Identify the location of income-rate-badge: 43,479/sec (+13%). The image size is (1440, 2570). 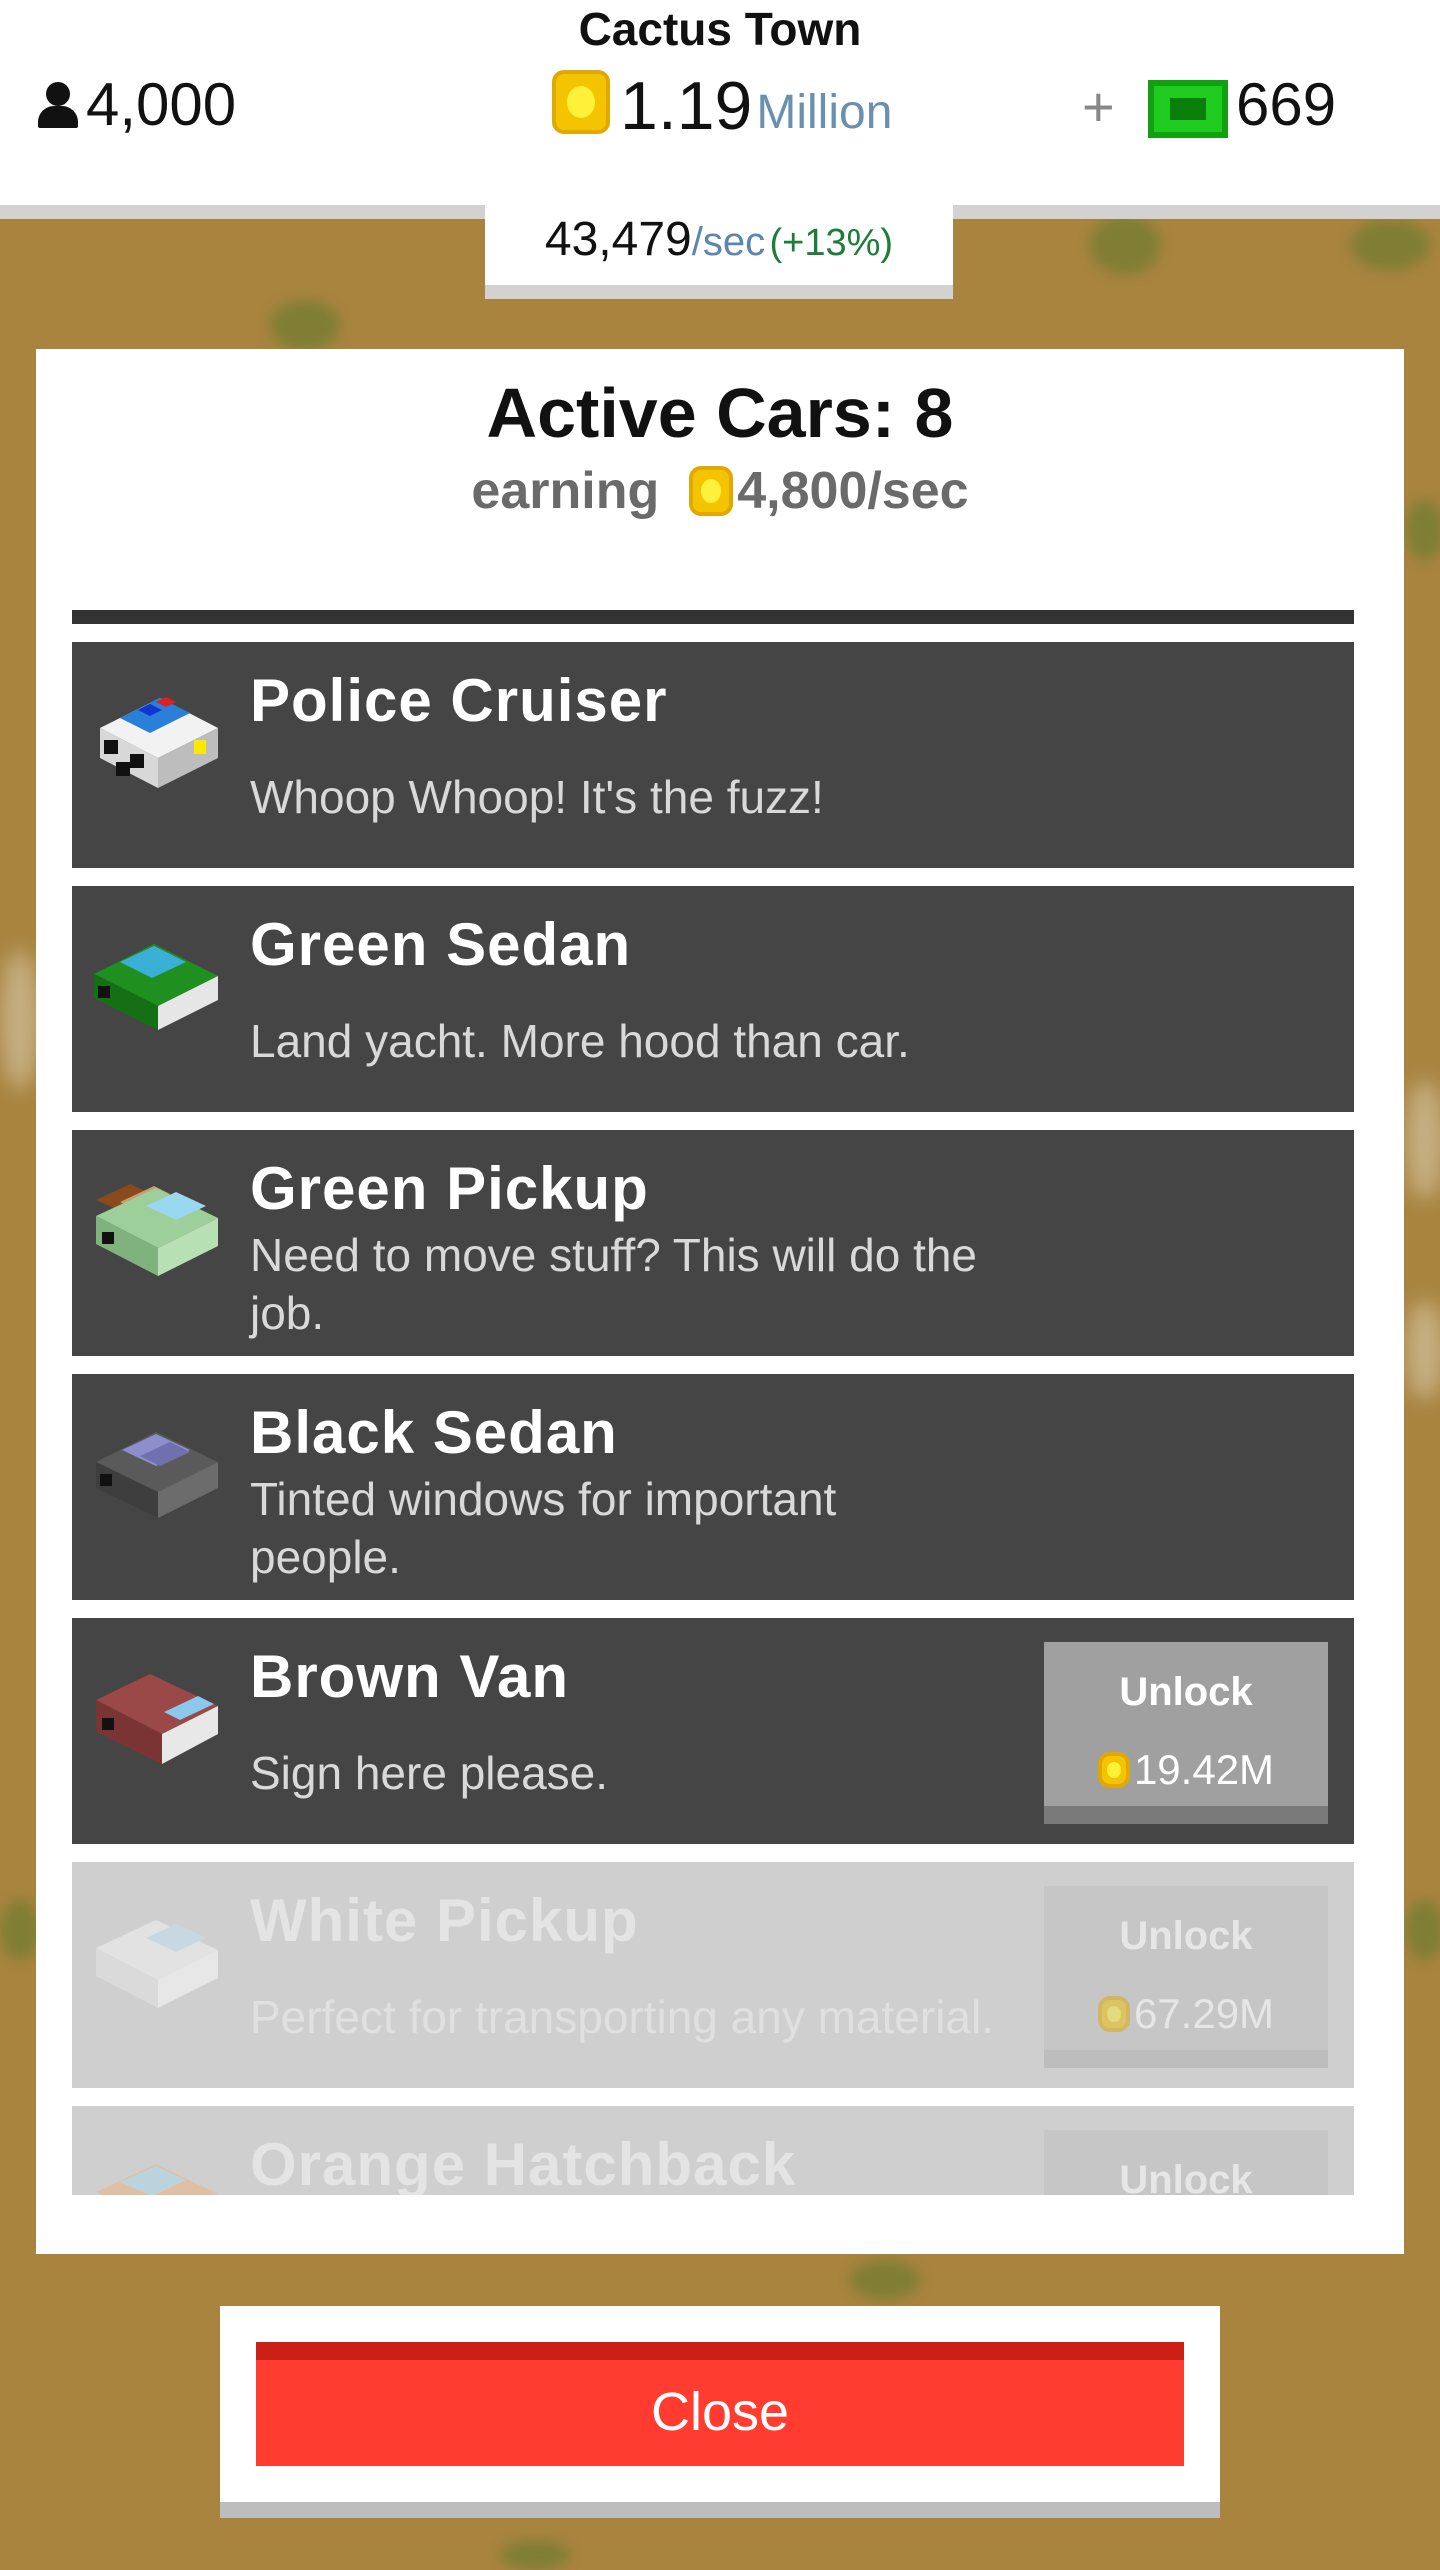
(719, 252).